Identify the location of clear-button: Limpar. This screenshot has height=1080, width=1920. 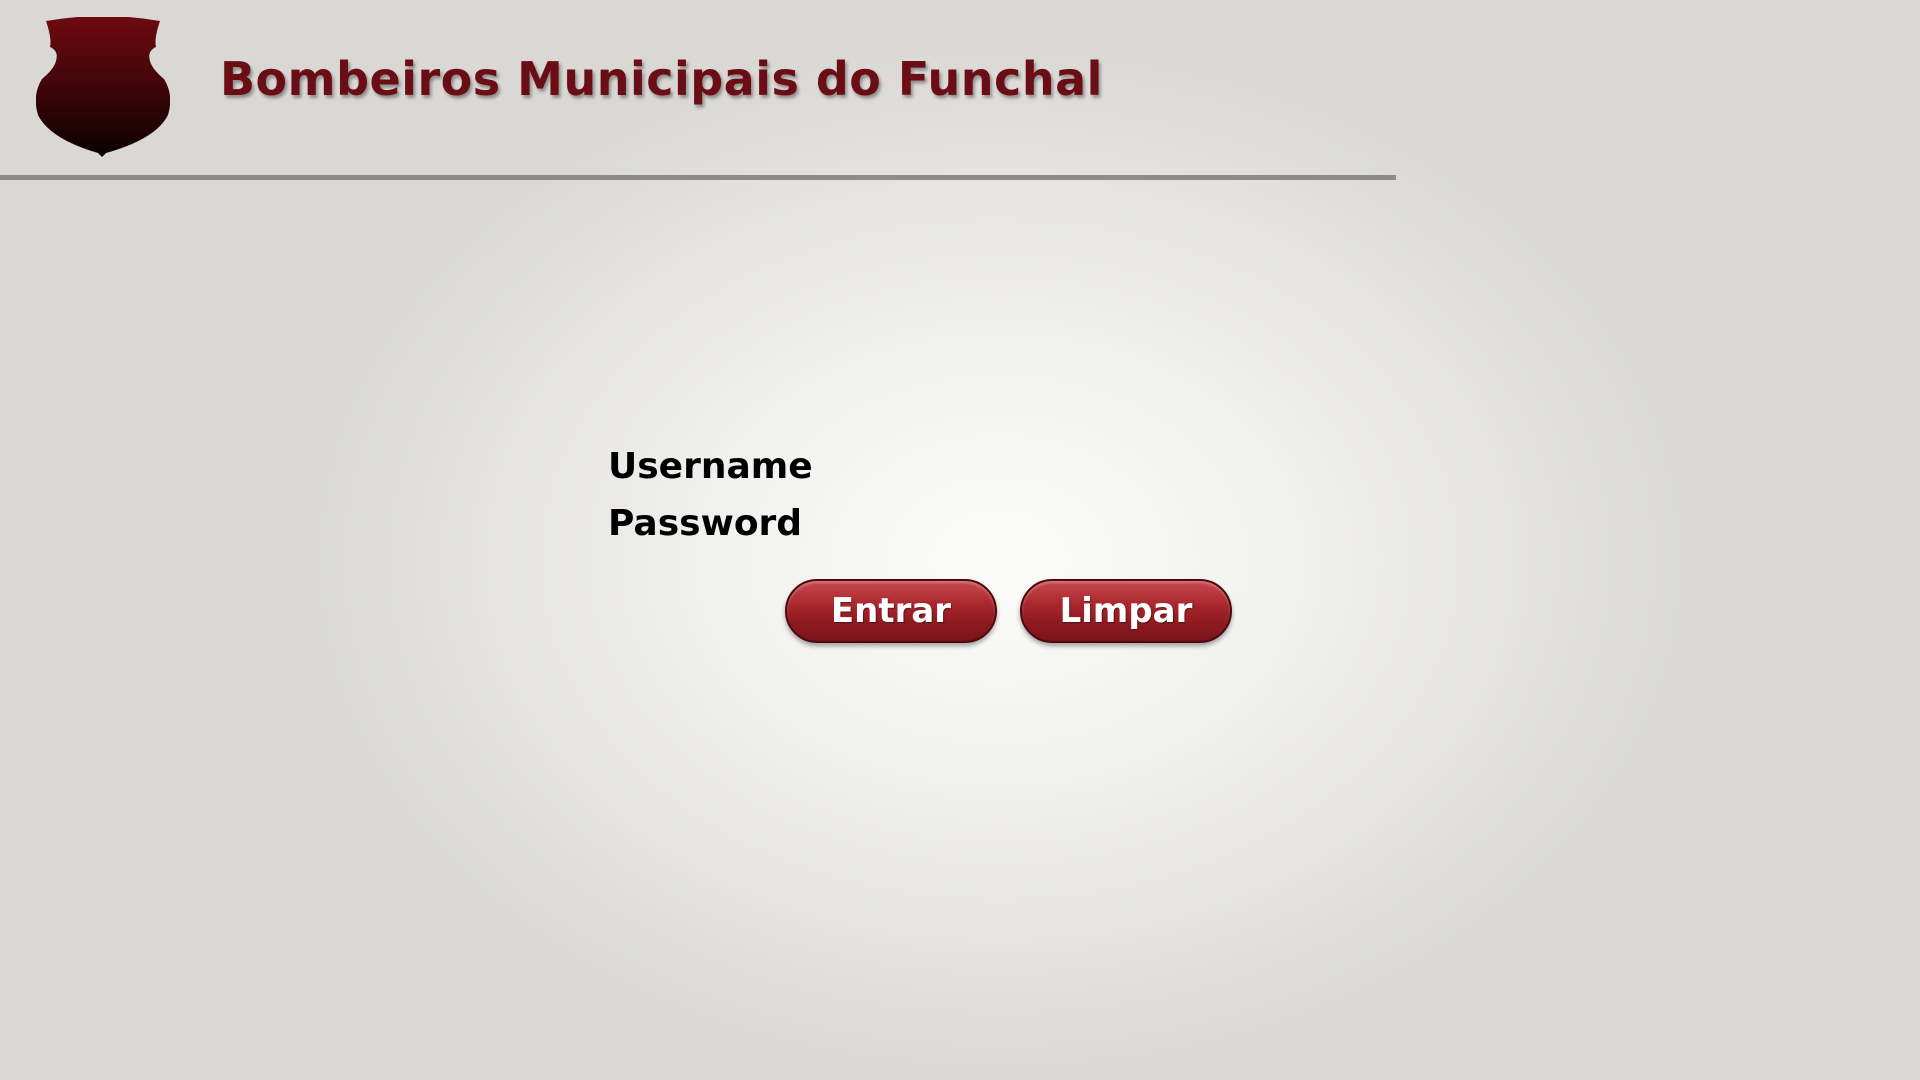
(1126, 611).